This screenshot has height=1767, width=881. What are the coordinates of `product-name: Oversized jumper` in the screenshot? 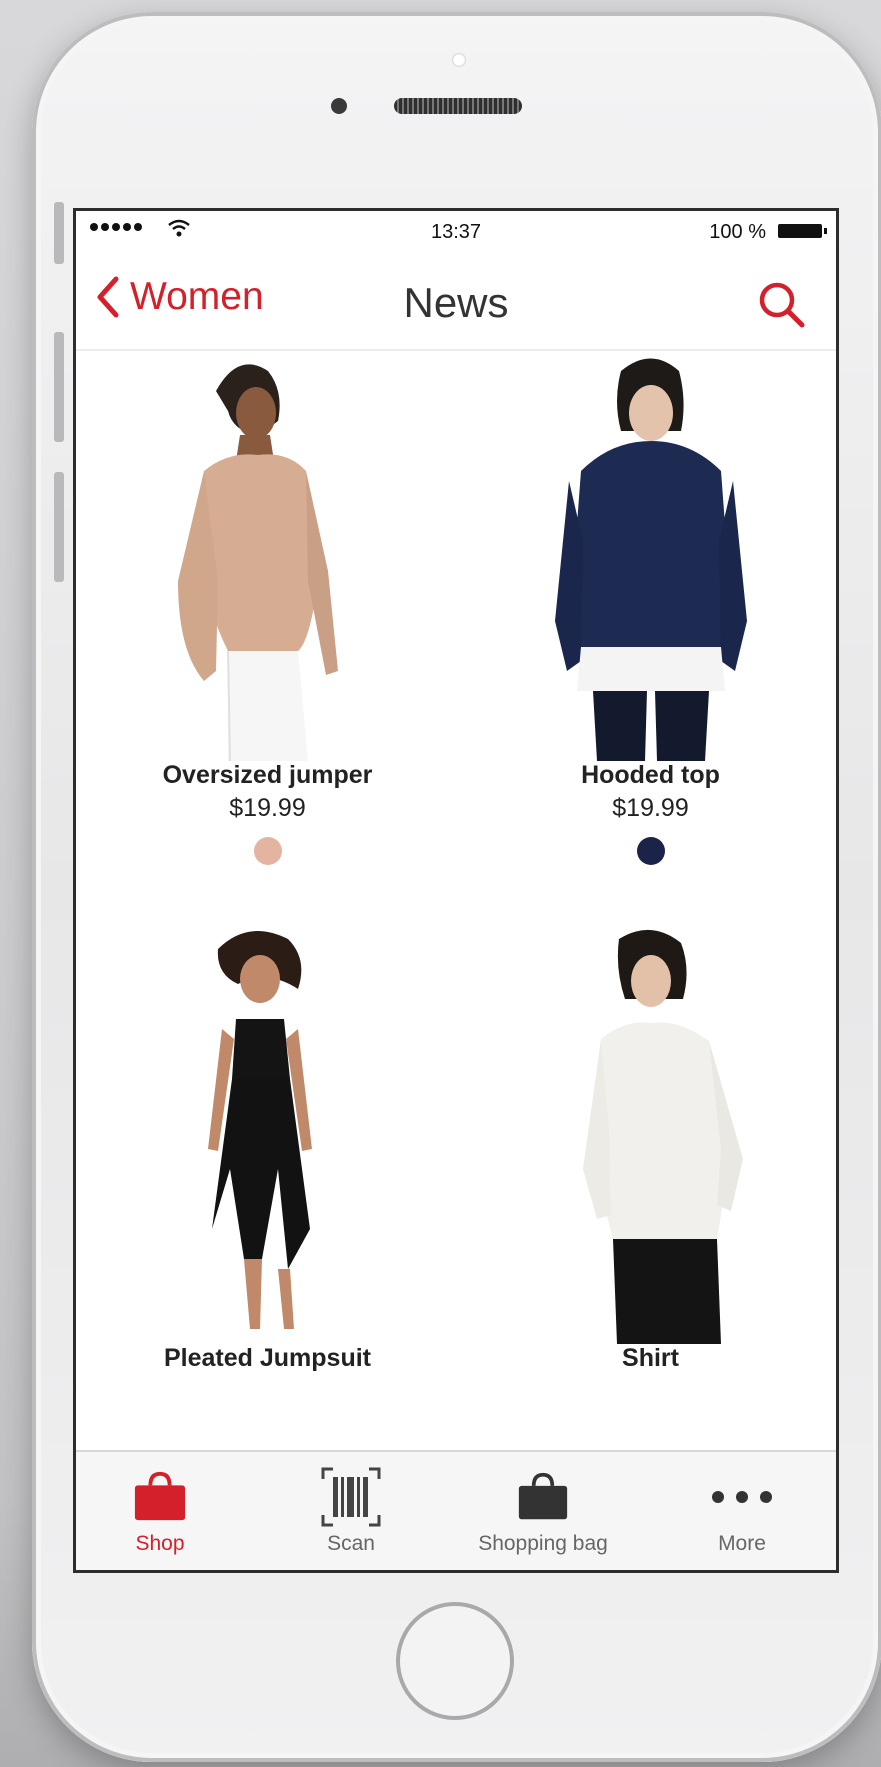 It's located at (267, 775).